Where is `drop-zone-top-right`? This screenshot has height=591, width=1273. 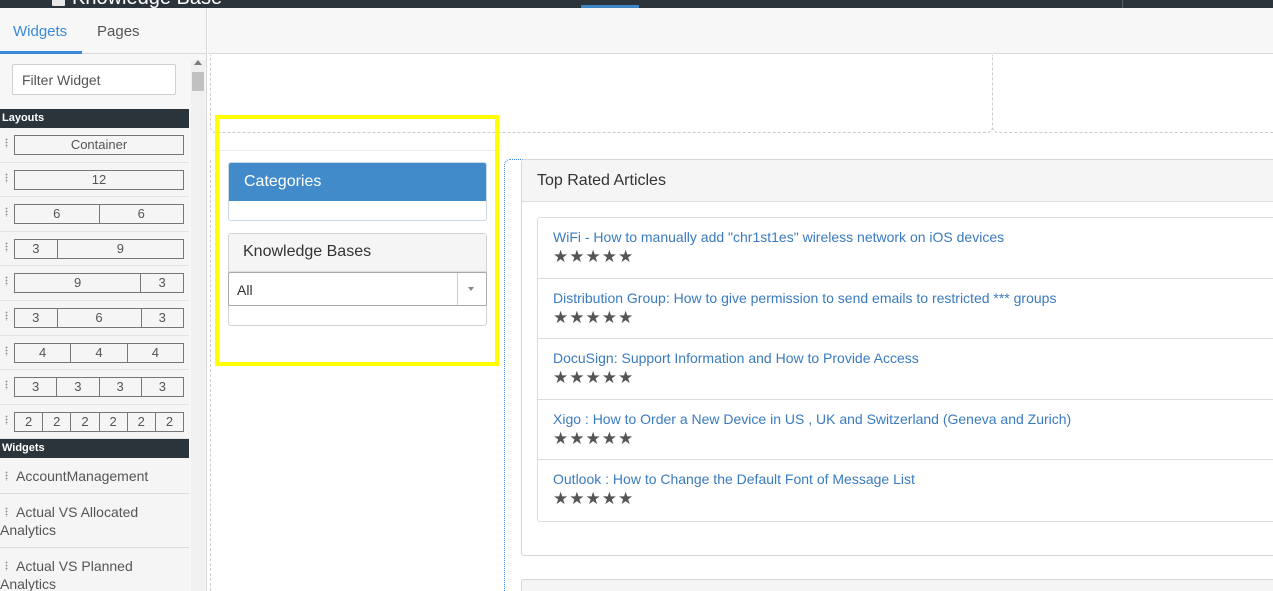 drop-zone-top-right is located at coordinates (1132, 94).